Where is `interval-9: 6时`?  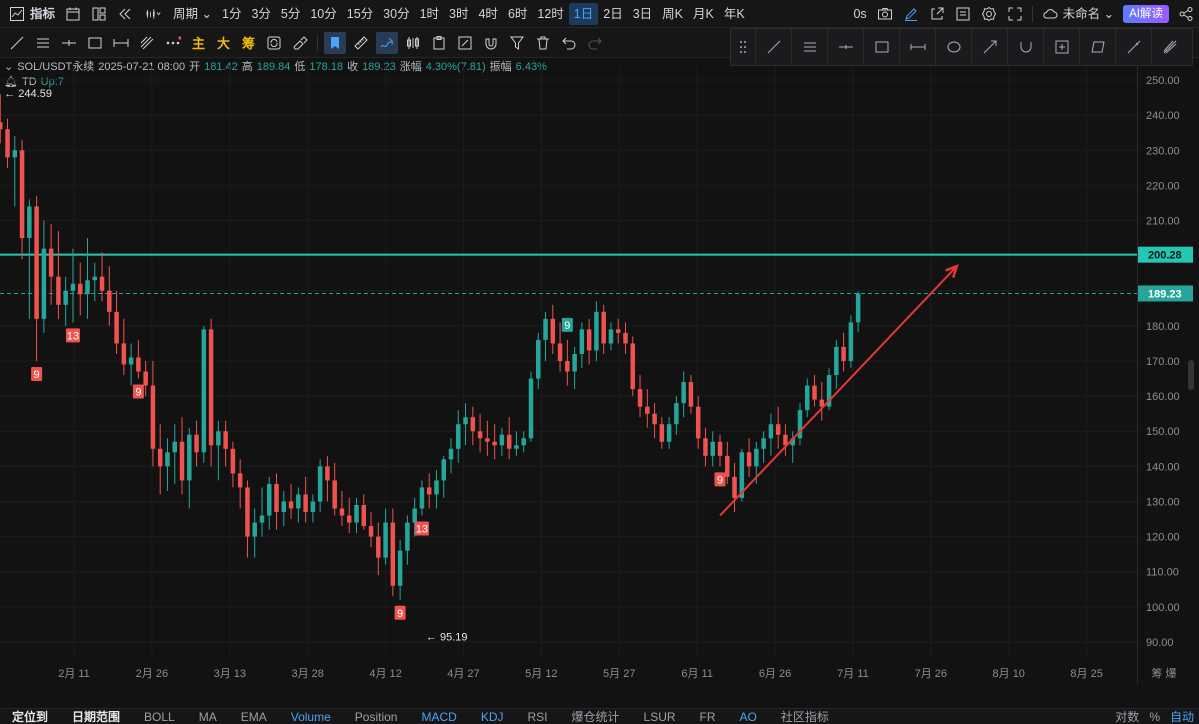
interval-9: 6时 is located at coordinates (517, 14).